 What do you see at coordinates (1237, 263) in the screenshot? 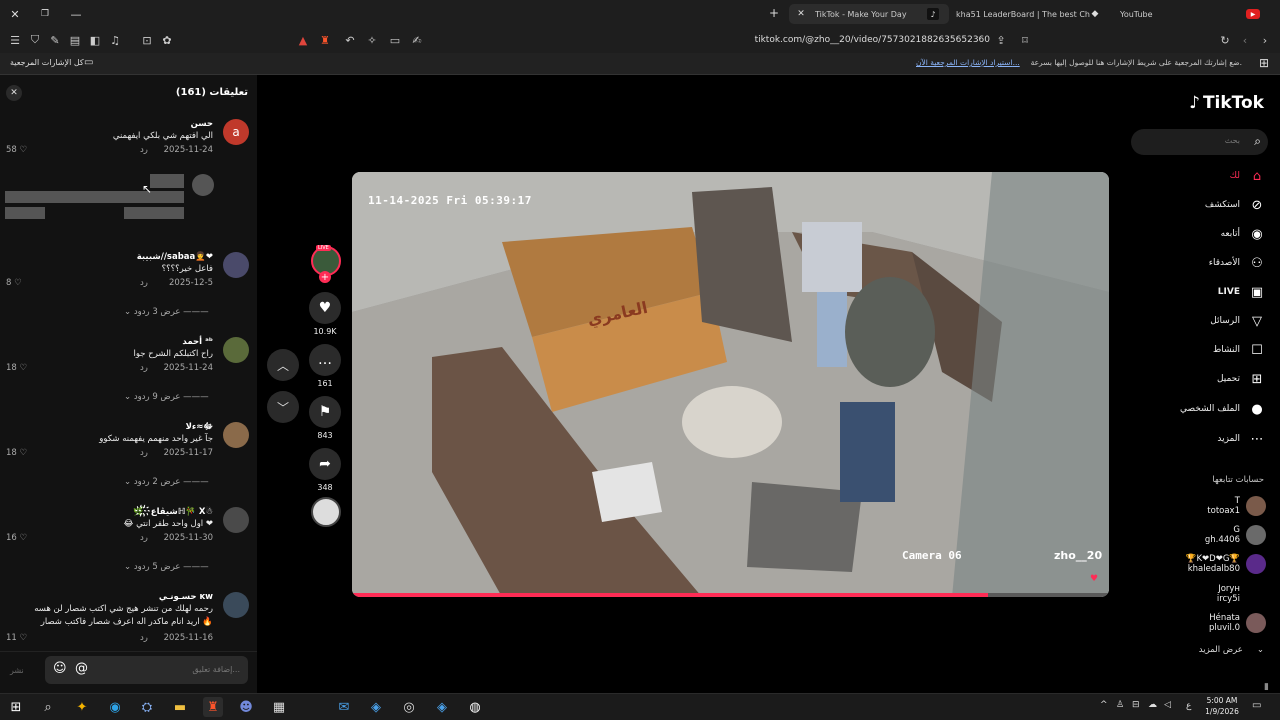
I see `nav-friends: ⚇ الأصدقاء` at bounding box center [1237, 263].